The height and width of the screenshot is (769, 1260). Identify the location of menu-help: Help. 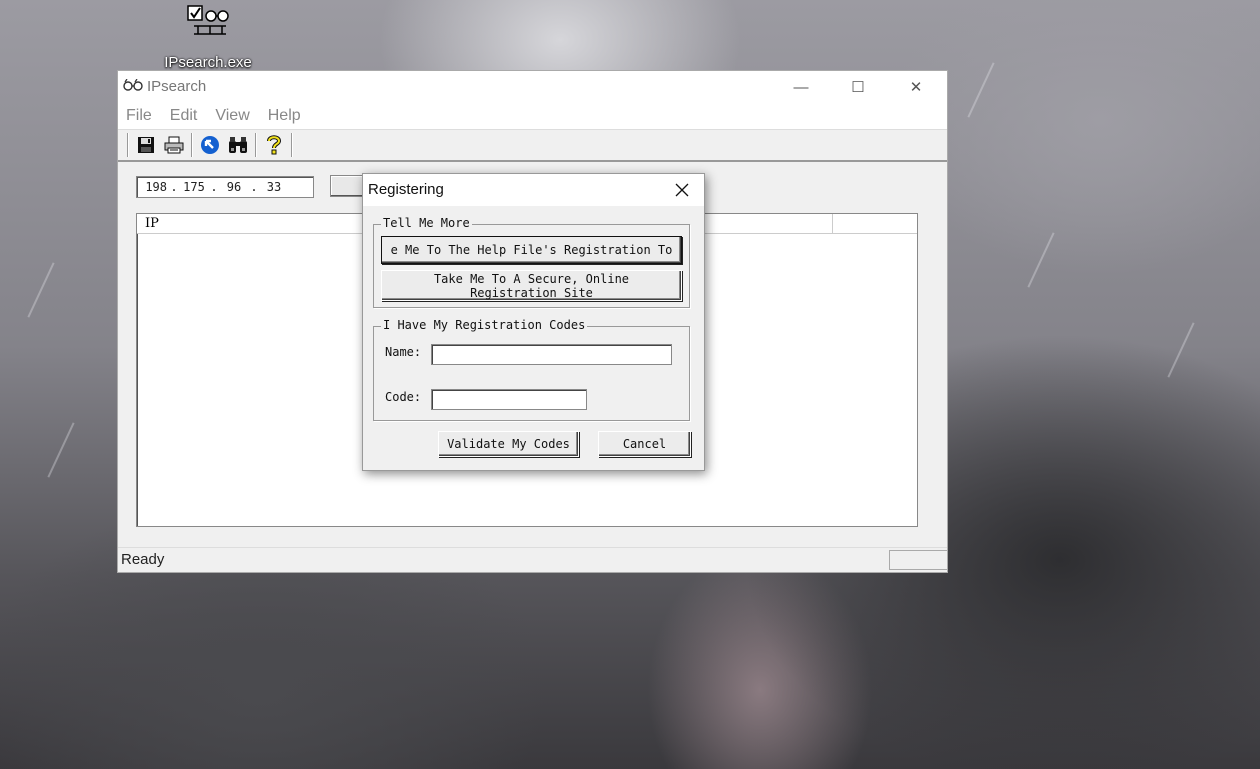
(284, 116).